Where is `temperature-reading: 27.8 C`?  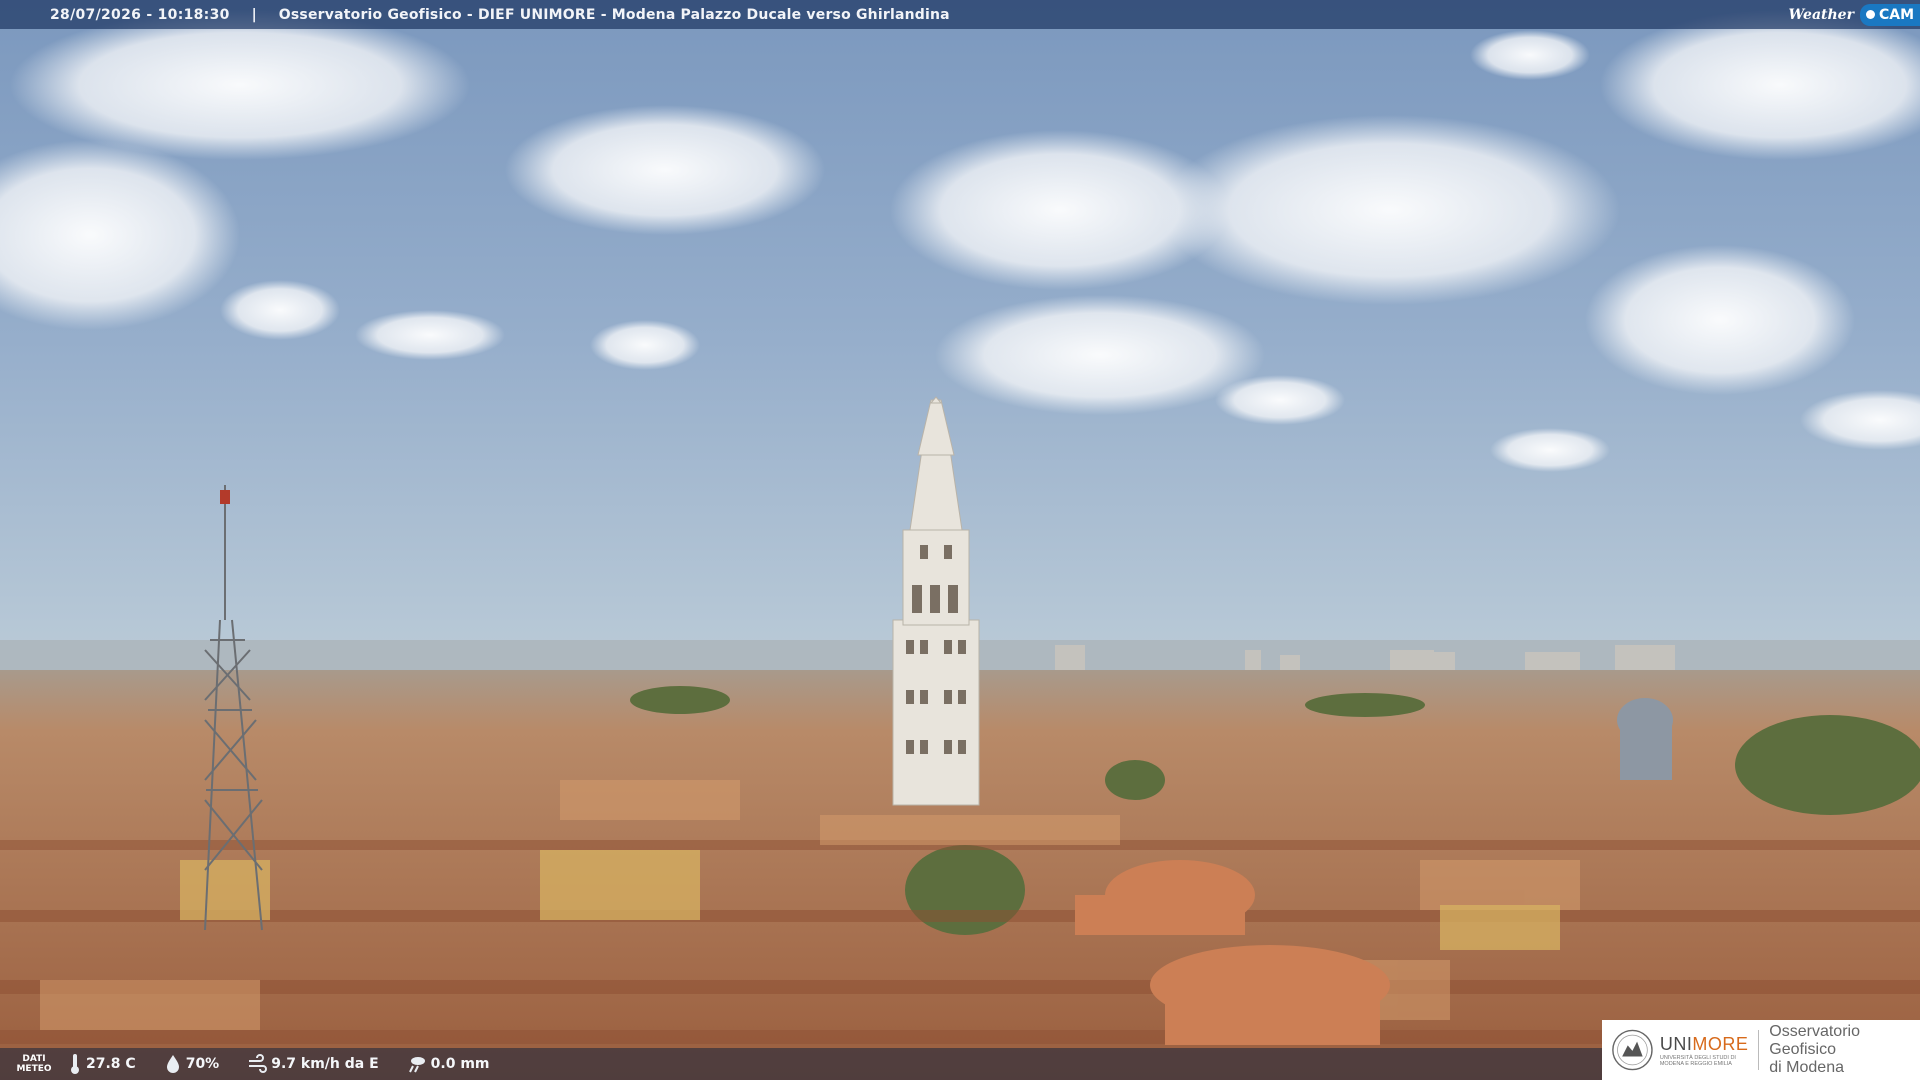 temperature-reading: 27.8 C is located at coordinates (102, 1064).